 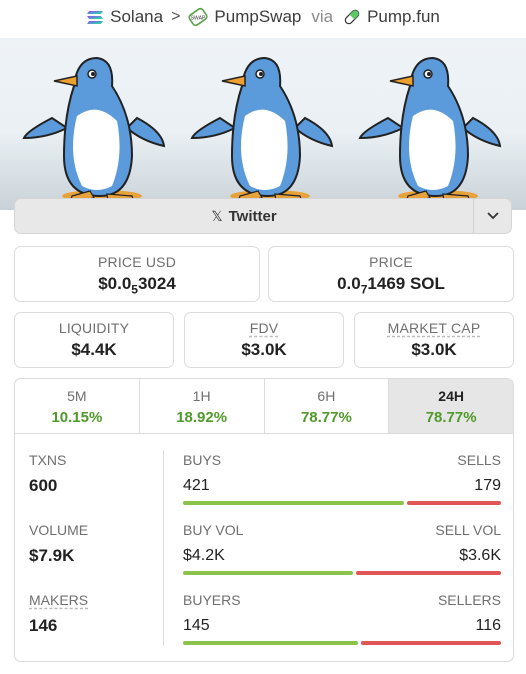 I want to click on fdv-label: FDV, so click(x=264, y=328).